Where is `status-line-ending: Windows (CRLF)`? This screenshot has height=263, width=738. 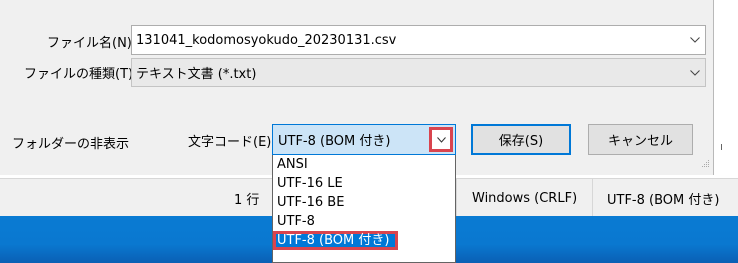 status-line-ending: Windows (CRLF) is located at coordinates (525, 198).